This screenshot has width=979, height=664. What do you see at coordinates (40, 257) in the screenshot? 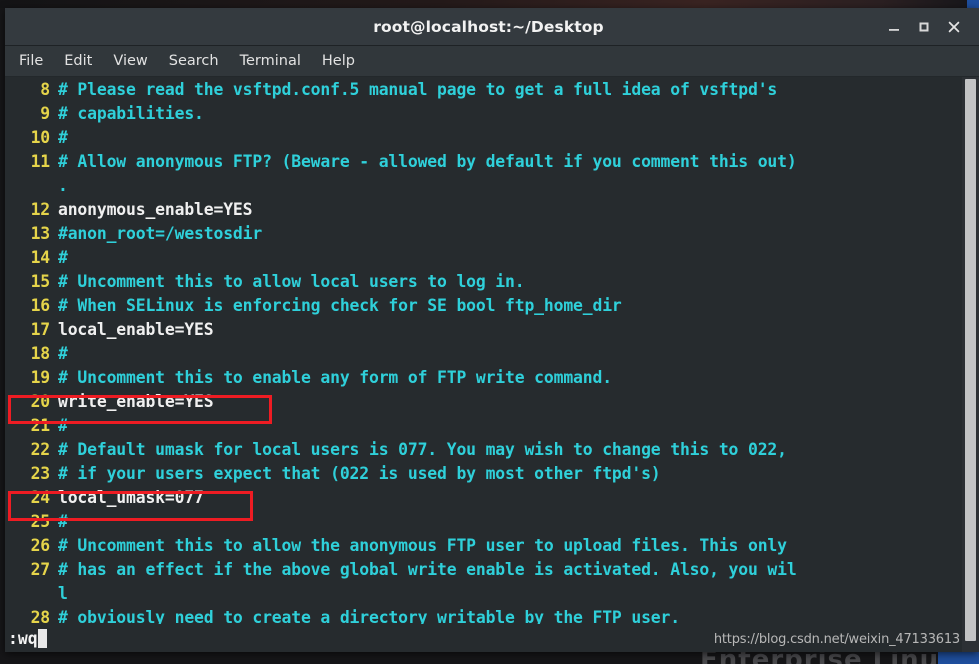
I see `line-number: 14` at bounding box center [40, 257].